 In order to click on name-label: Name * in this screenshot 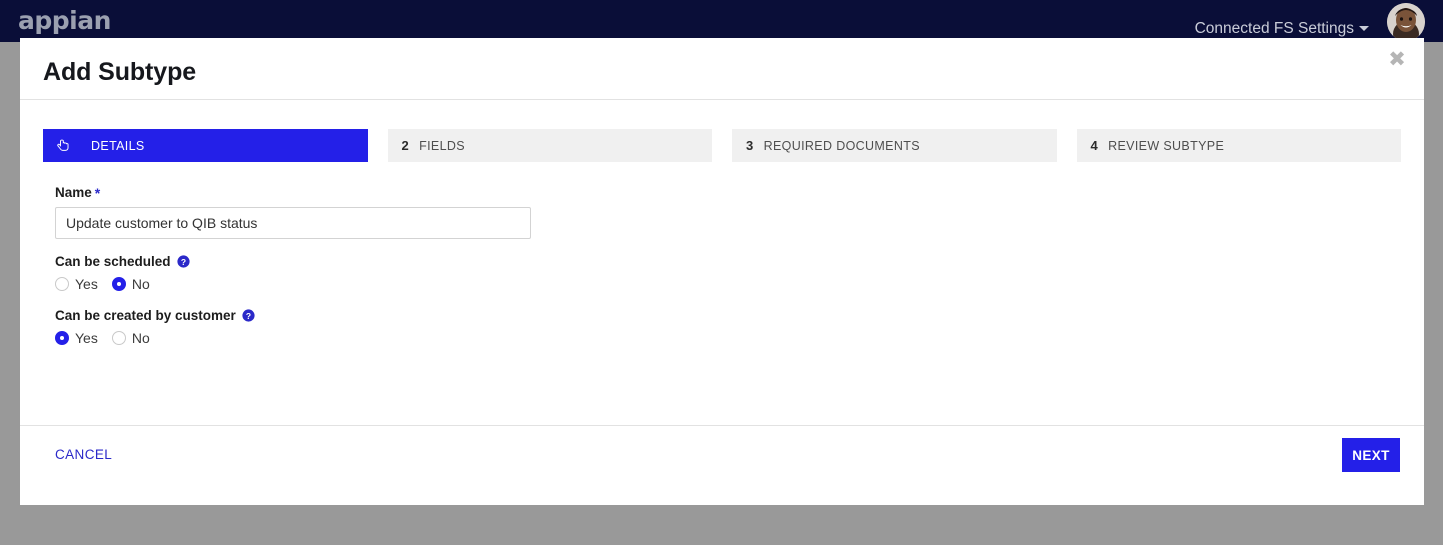, I will do `click(293, 192)`.